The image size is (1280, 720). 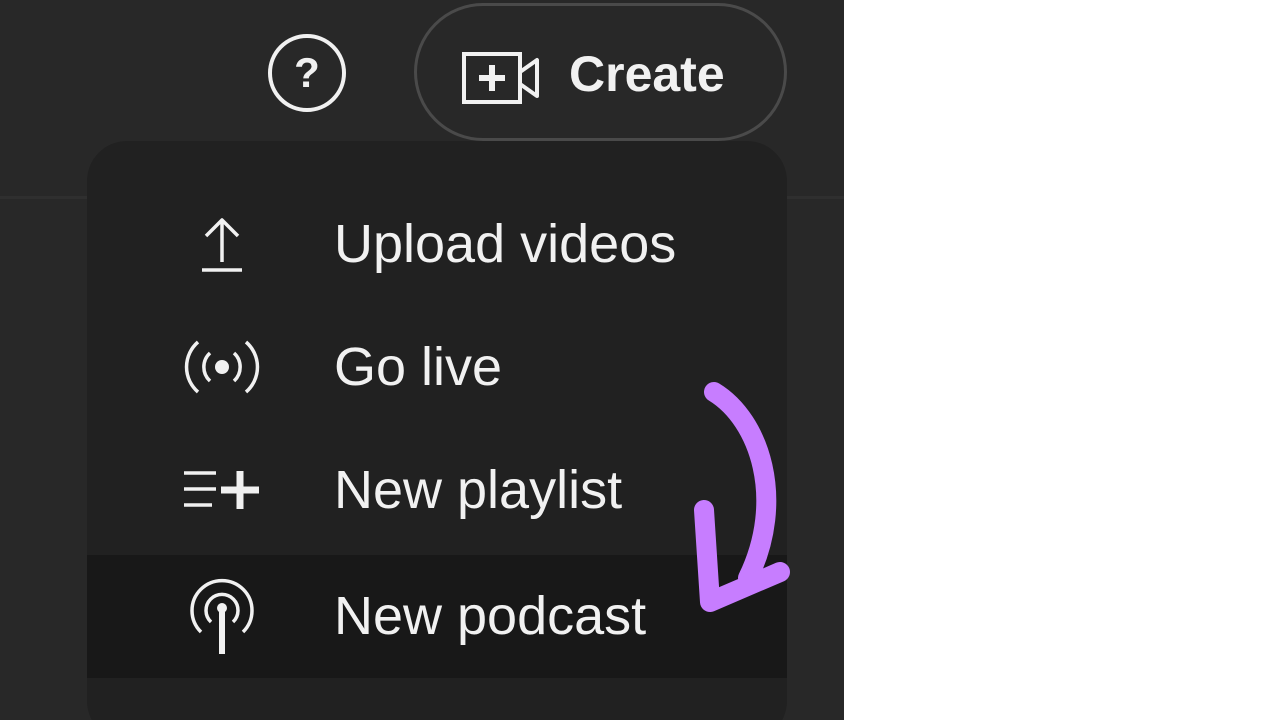 What do you see at coordinates (500, 78) in the screenshot?
I see `video-camera-plus-icon` at bounding box center [500, 78].